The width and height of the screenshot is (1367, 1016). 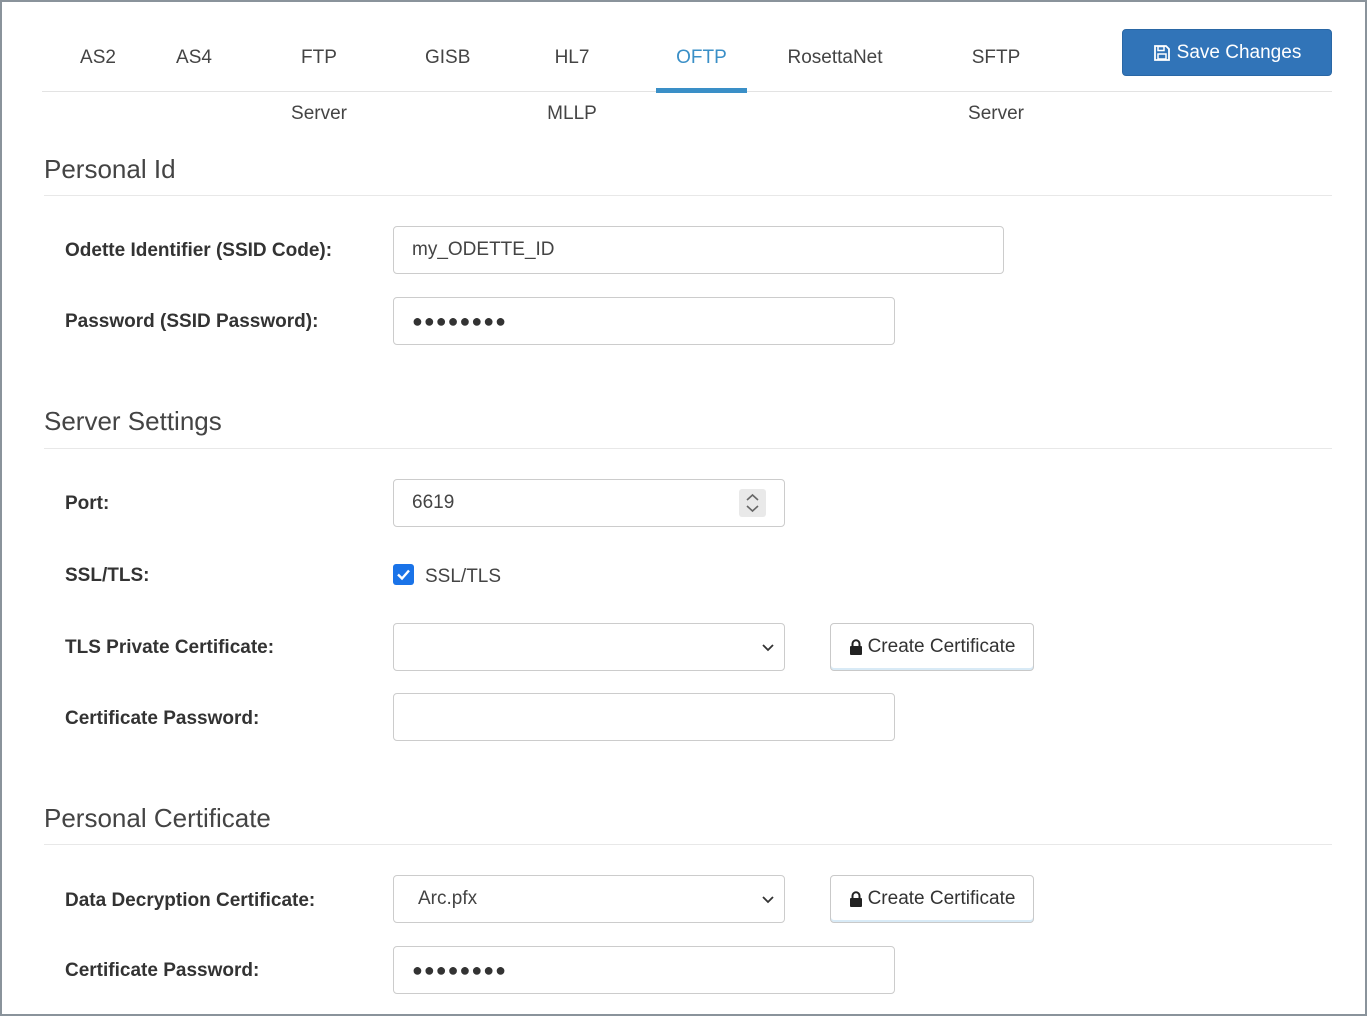 What do you see at coordinates (170, 647) in the screenshot?
I see `tls-private-certificate-label: TLS Private Certificate:` at bounding box center [170, 647].